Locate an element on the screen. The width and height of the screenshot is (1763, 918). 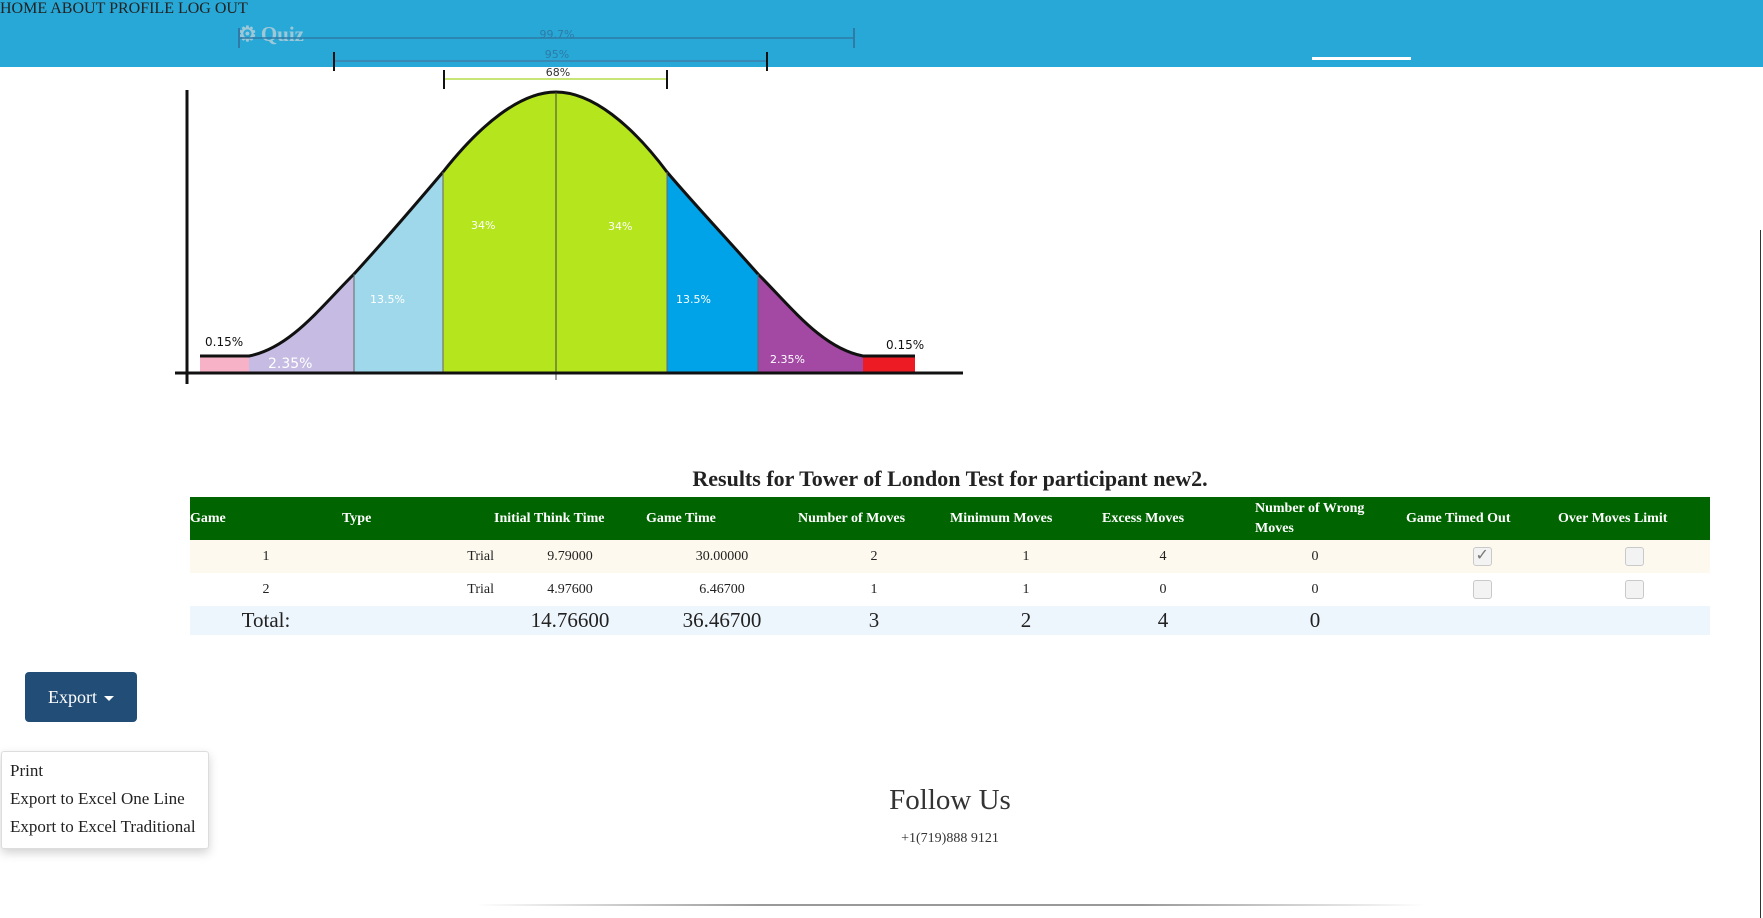
col-minimum-moves: Minimum Moves is located at coordinates (1026, 518).